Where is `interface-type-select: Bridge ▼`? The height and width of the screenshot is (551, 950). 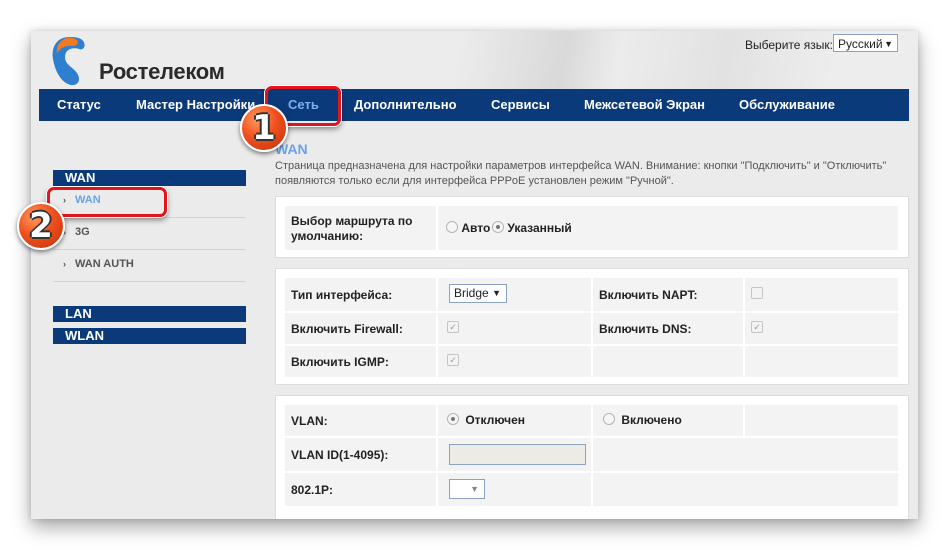
interface-type-select: Bridge ▼ is located at coordinates (478, 293).